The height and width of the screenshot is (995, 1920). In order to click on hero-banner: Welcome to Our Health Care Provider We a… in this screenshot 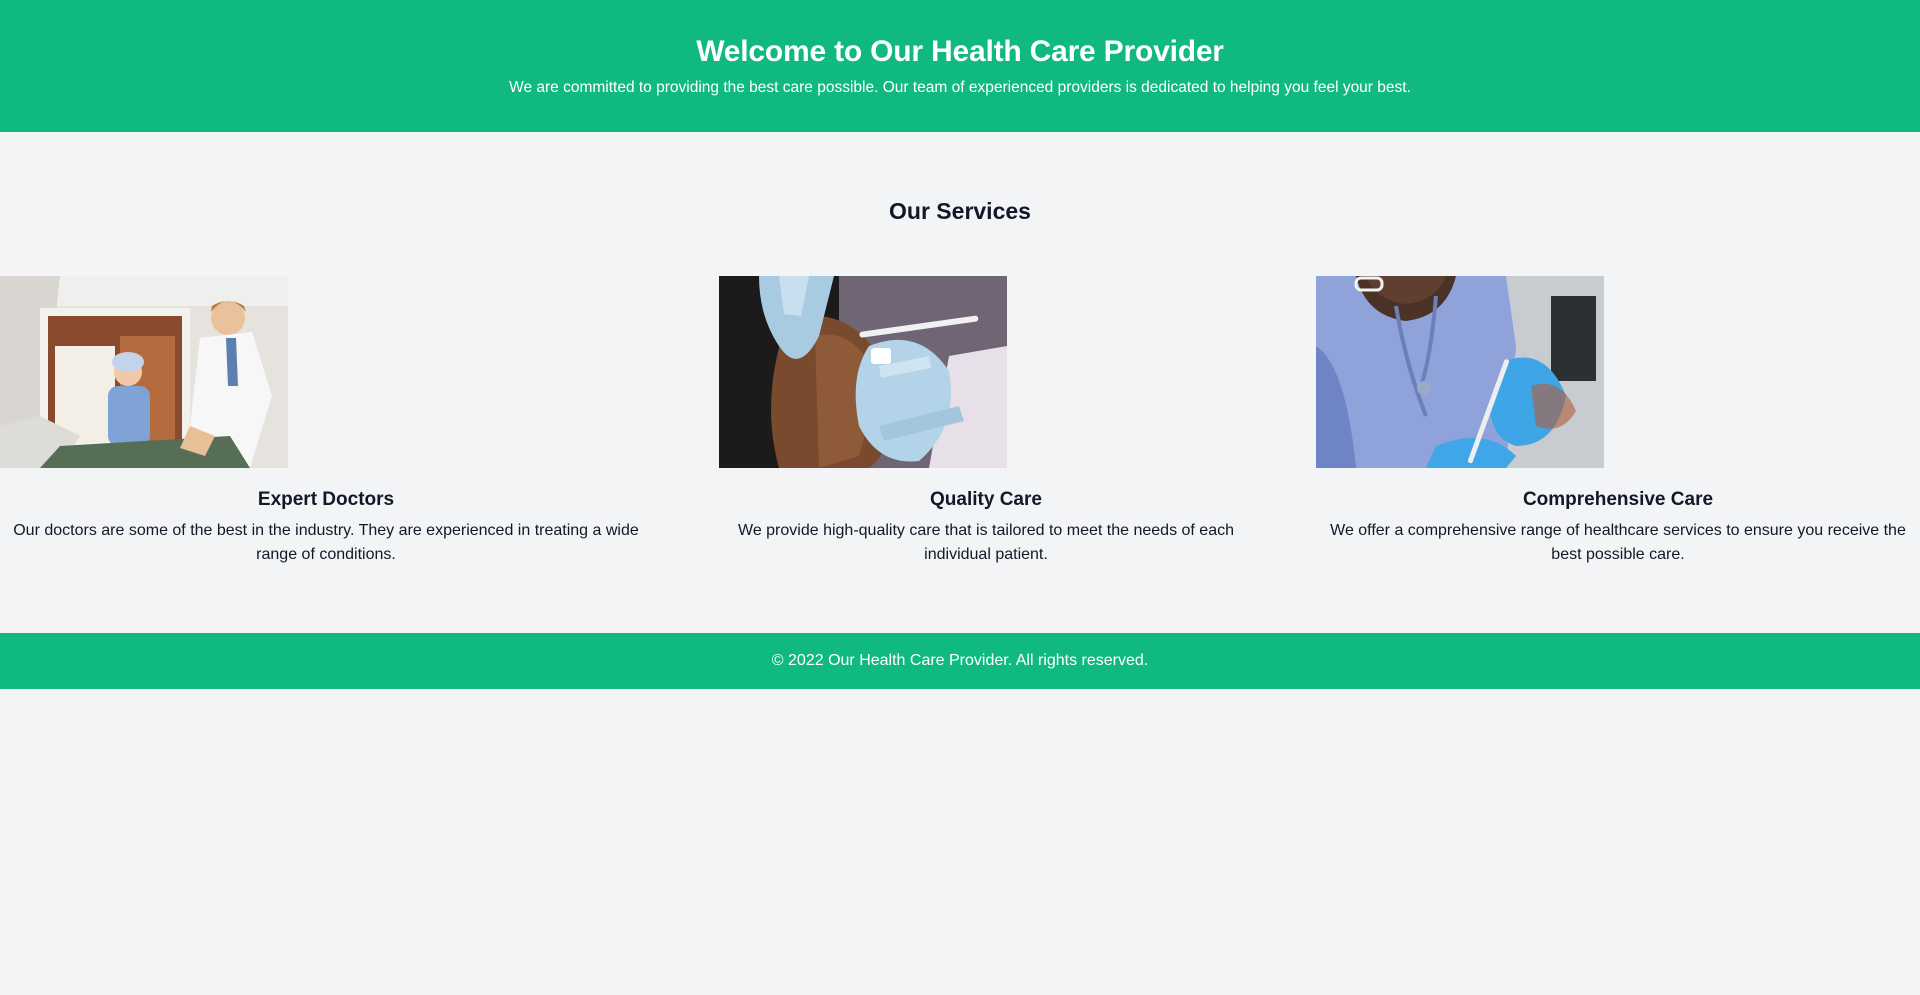, I will do `click(960, 66)`.